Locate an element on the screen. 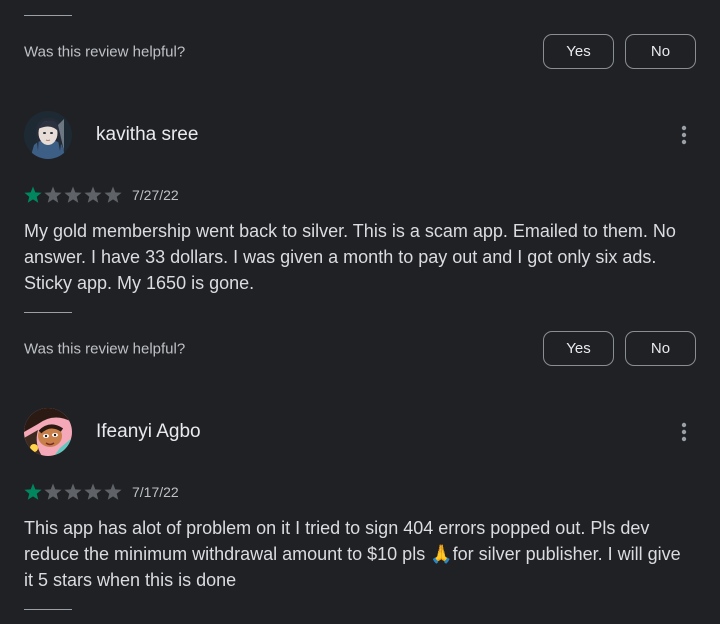 The height and width of the screenshot is (624, 720). review-header: Ifeanyi Agbo is located at coordinates (360, 432).